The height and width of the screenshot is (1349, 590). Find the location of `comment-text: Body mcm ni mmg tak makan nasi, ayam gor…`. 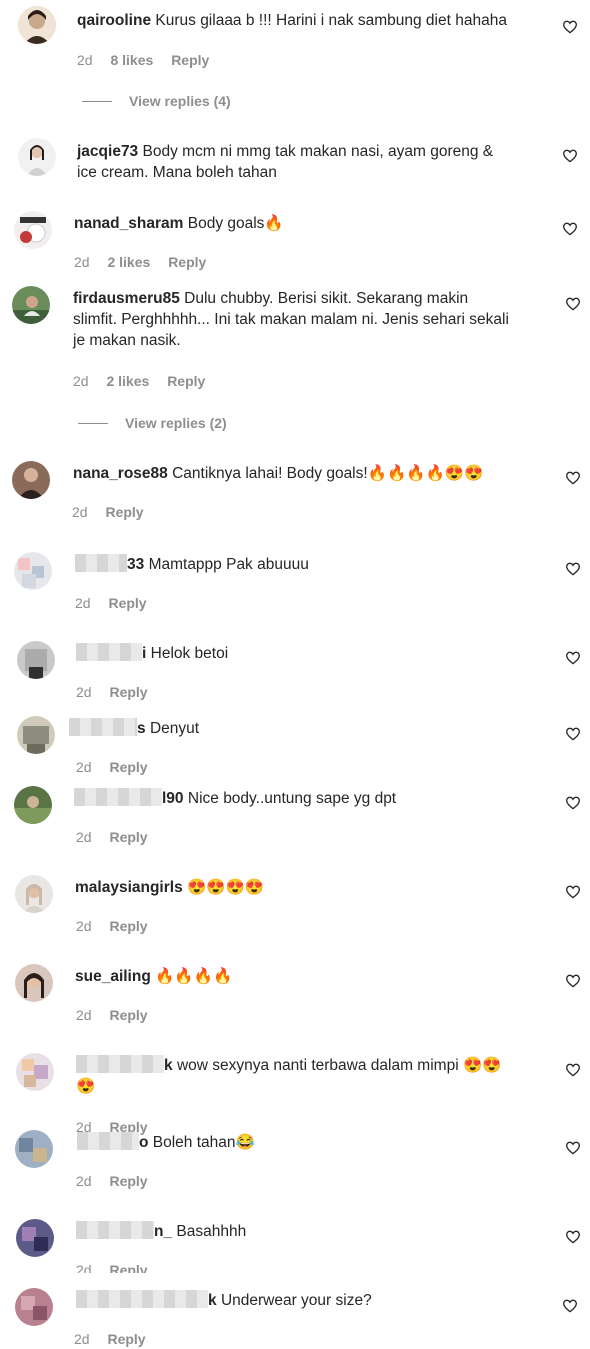

comment-text: Body mcm ni mmg tak makan nasi, ayam gor… is located at coordinates (318, 151).